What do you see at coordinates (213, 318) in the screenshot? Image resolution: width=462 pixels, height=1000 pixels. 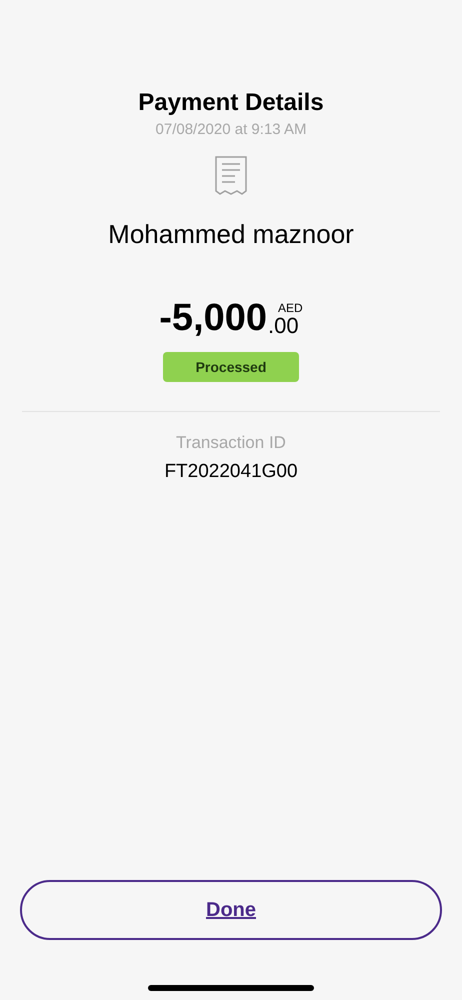 I see `amount-value: -5,000` at bounding box center [213, 318].